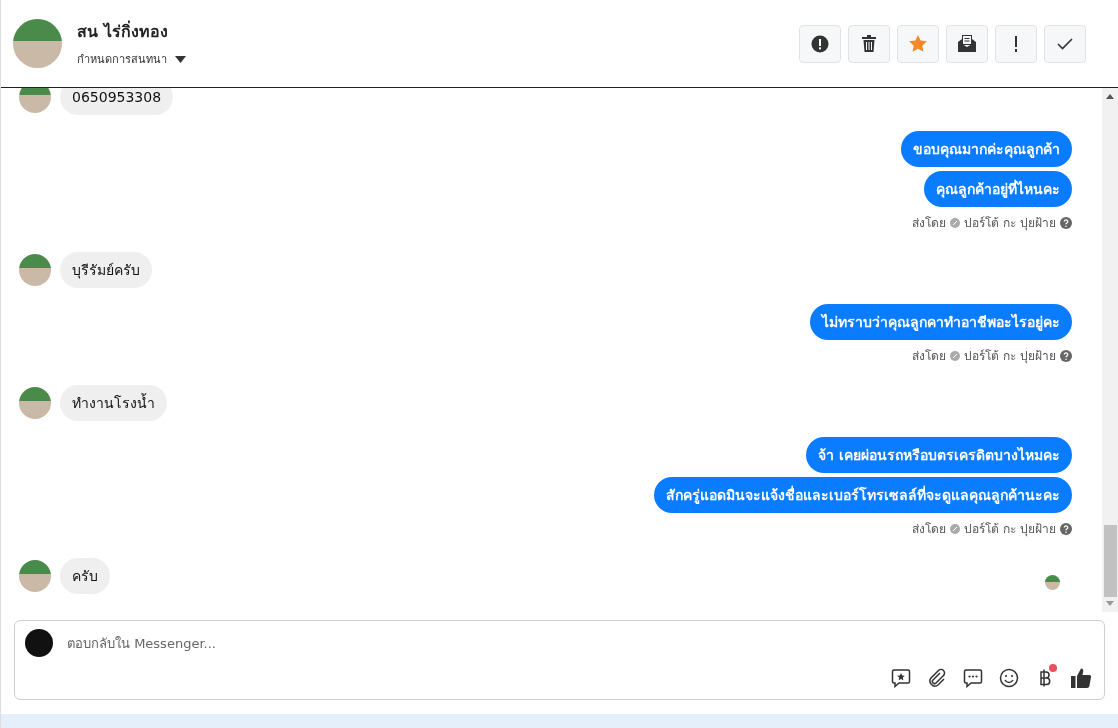 This screenshot has height=728, width=1118. What do you see at coordinates (1110, 96) in the screenshot?
I see `scroll-up-icon` at bounding box center [1110, 96].